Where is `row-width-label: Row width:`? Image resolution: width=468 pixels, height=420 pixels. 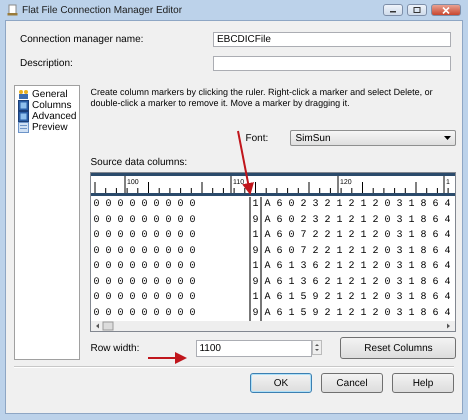
row-width-label: Row width: is located at coordinates (115, 348).